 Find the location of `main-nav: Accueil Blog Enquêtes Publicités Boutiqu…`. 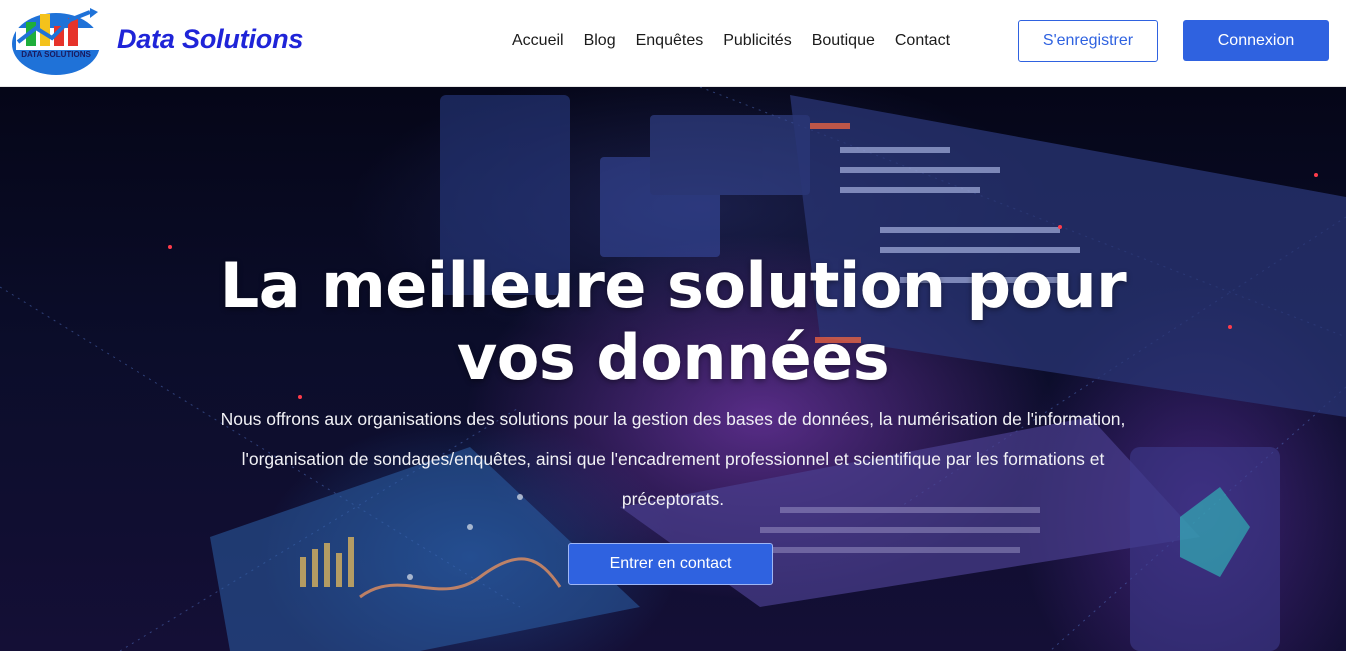

main-nav: Accueil Blog Enquêtes Publicités Boutiqu… is located at coordinates (741, 41).